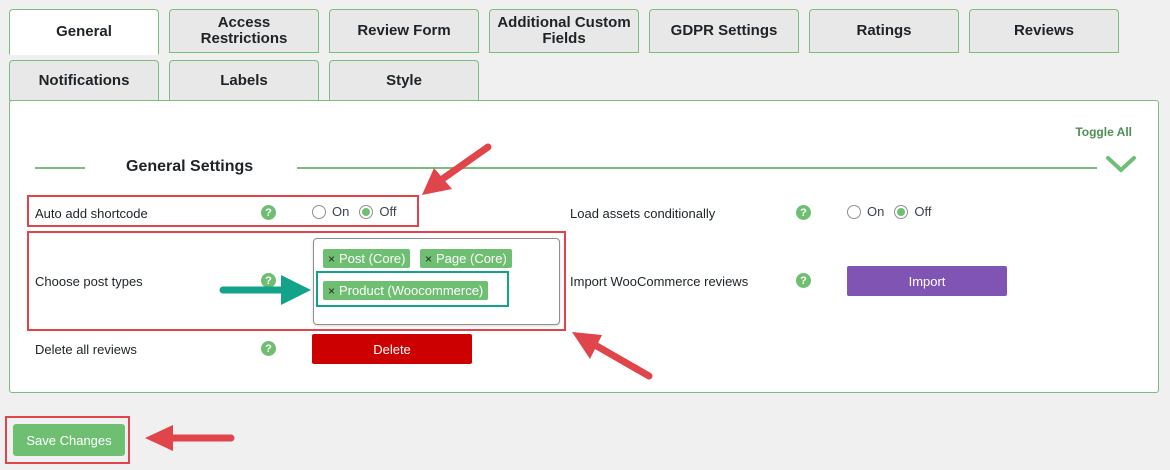 This screenshot has width=1170, height=470. I want to click on tab-style: Style, so click(404, 80).